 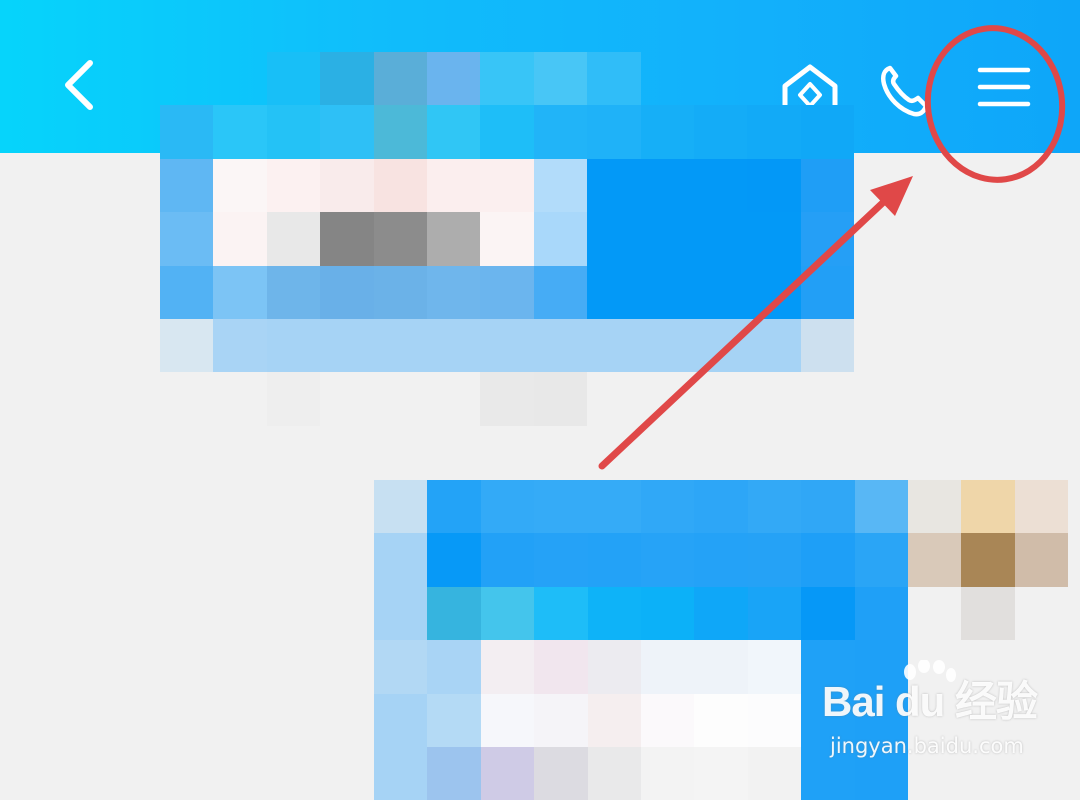 What do you see at coordinates (930, 701) in the screenshot?
I see `watermark-brand-text: Bai du 经验` at bounding box center [930, 701].